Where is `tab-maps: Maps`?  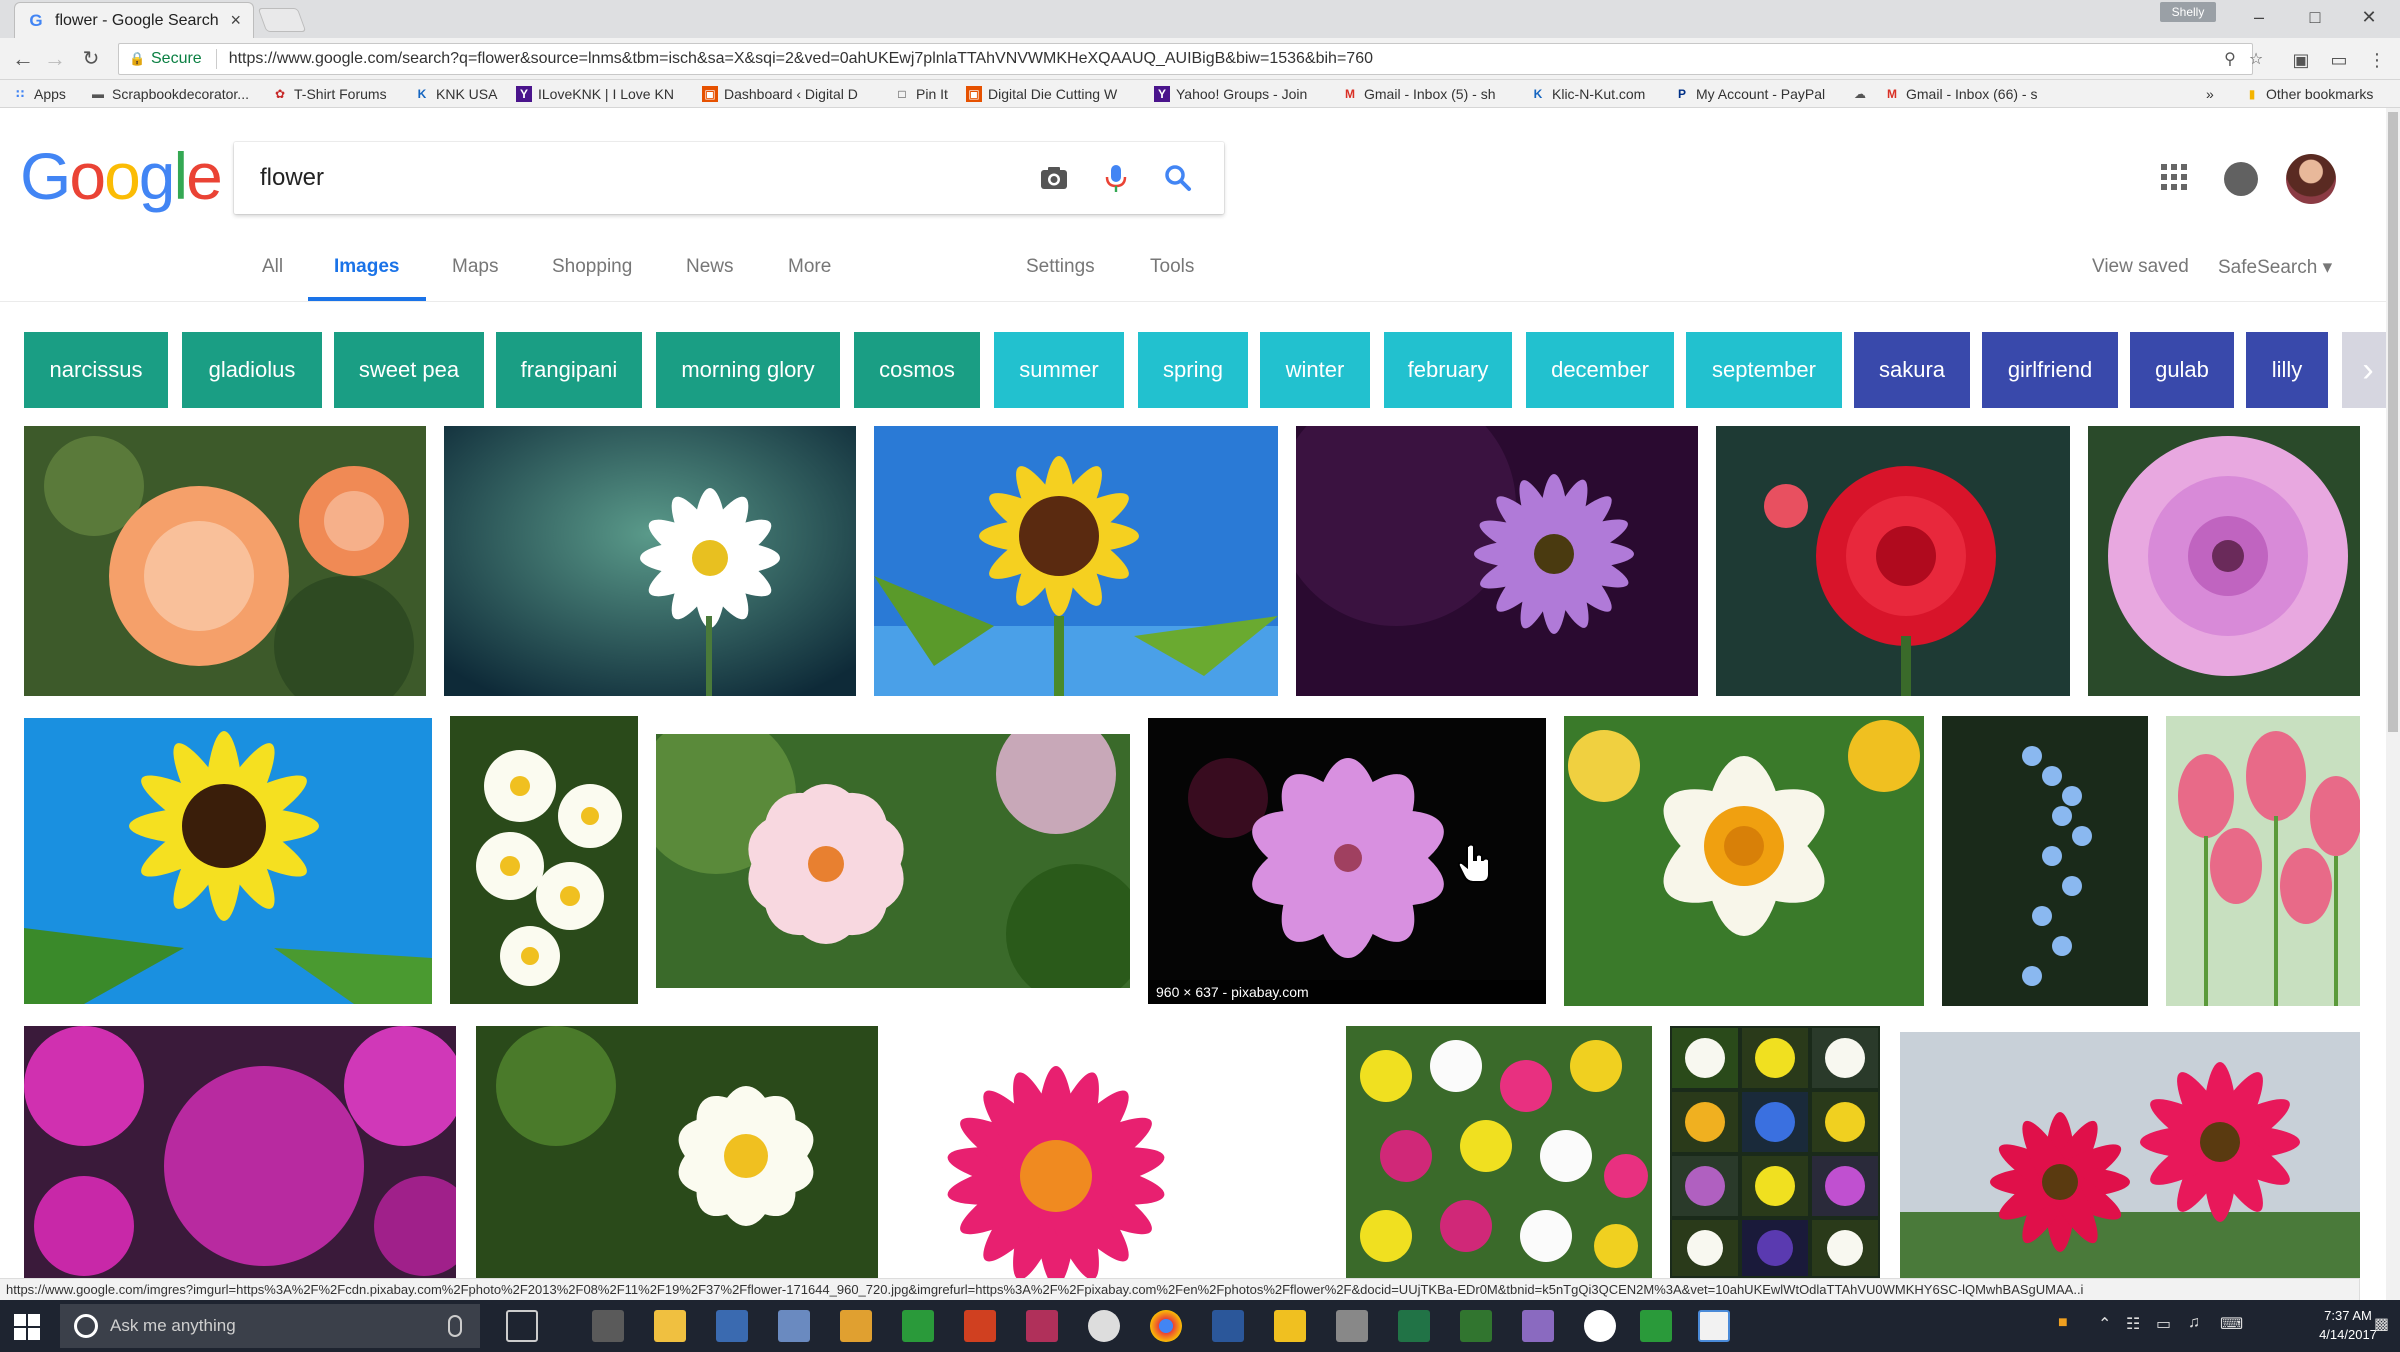 tab-maps: Maps is located at coordinates (475, 267).